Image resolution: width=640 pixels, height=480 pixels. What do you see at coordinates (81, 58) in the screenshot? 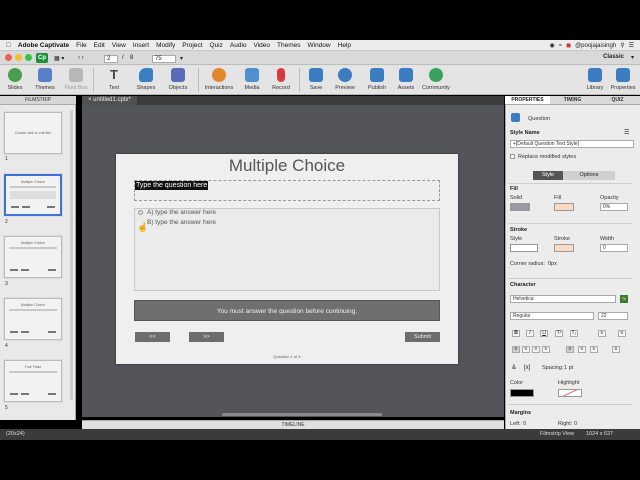
I see `page-prev-icon: ‹ ›` at bounding box center [81, 58].